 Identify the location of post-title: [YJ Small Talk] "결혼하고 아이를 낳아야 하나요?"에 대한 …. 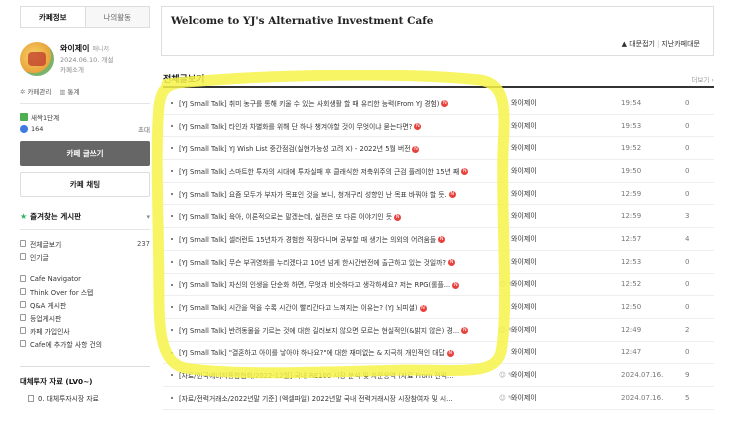
(344, 352).